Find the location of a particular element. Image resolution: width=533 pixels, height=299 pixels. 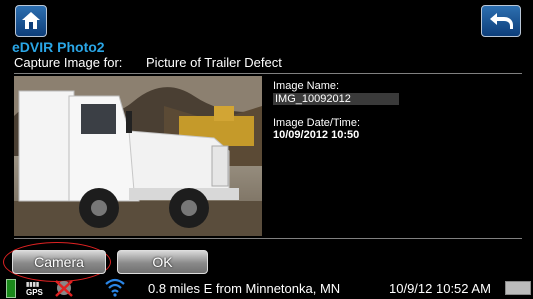

keyboard-icon is located at coordinates (518, 288).